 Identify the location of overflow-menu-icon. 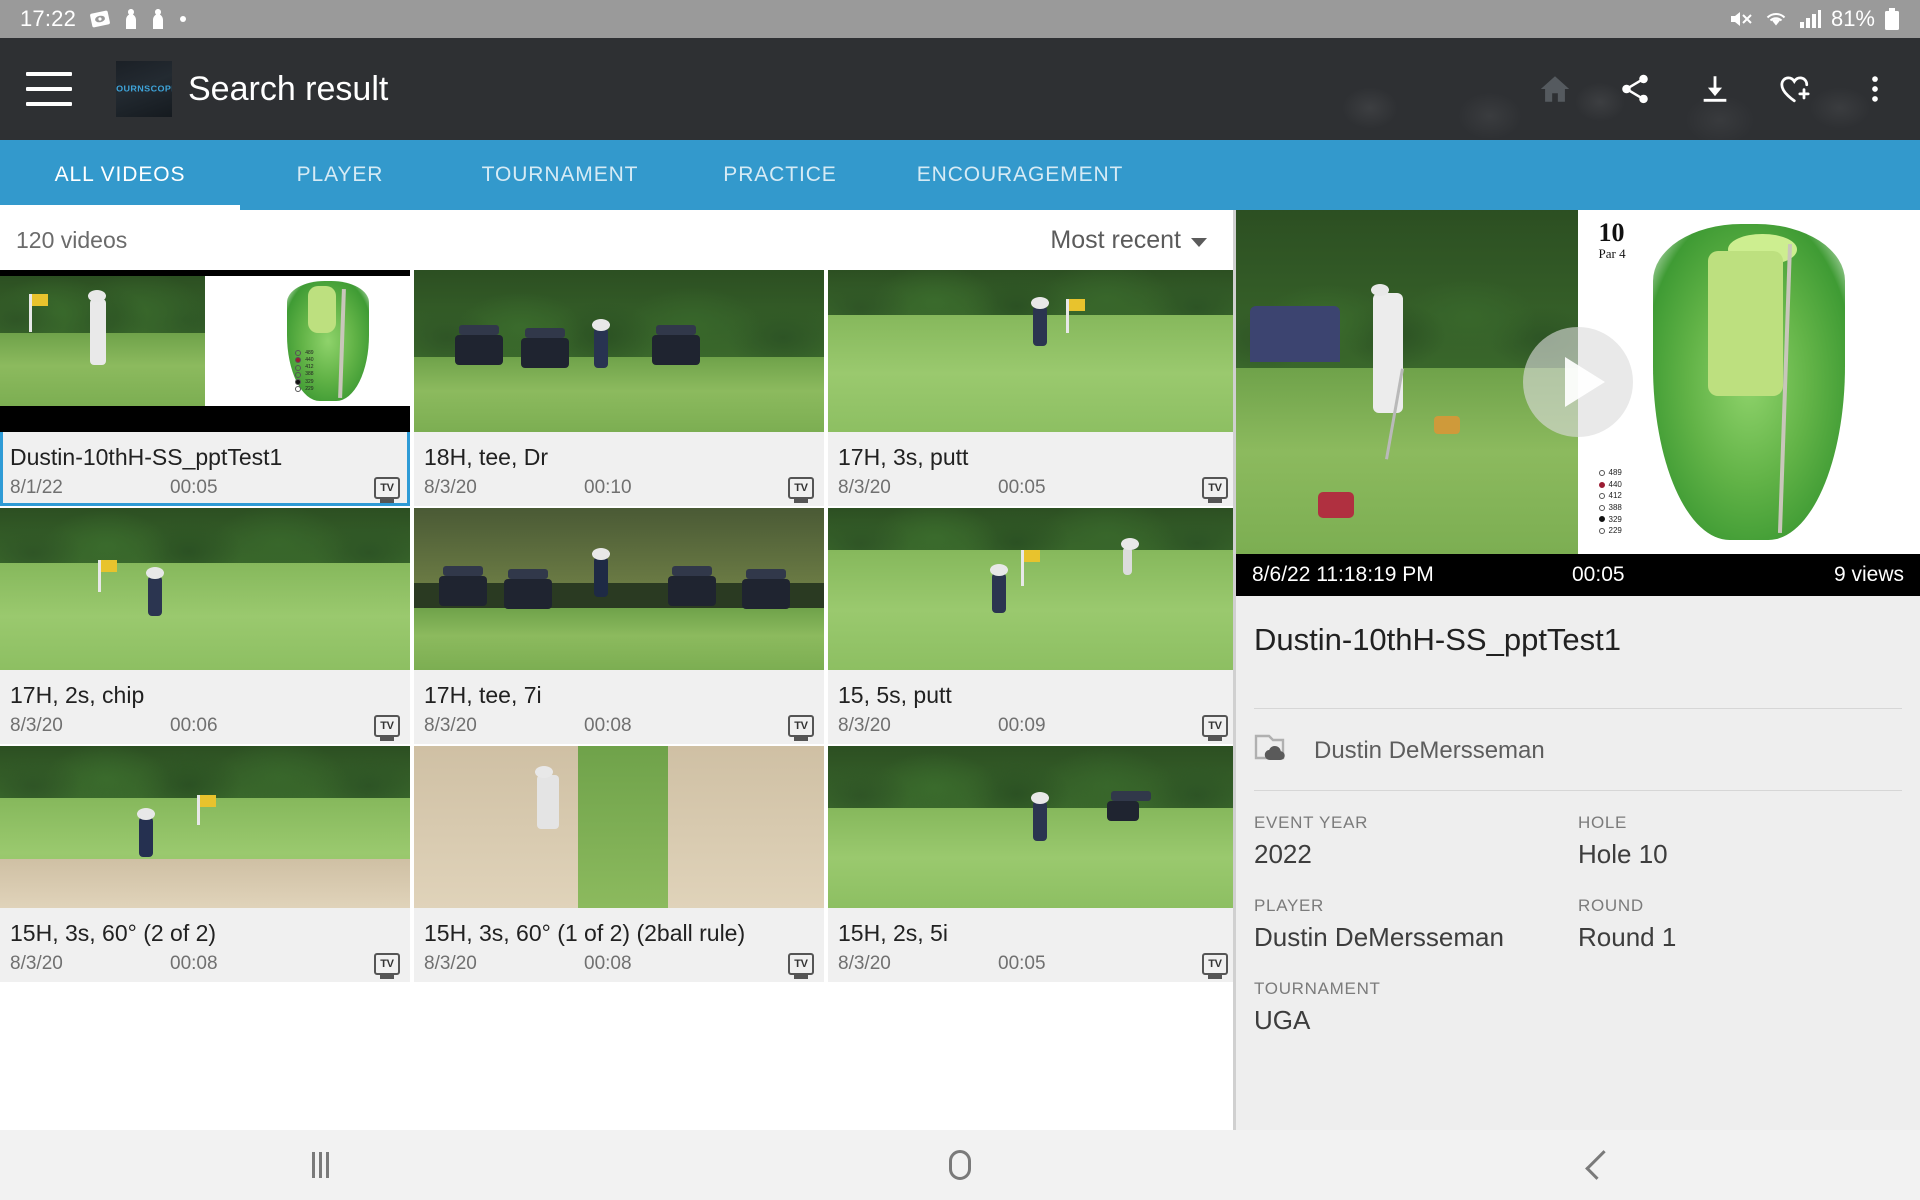
(1875, 89).